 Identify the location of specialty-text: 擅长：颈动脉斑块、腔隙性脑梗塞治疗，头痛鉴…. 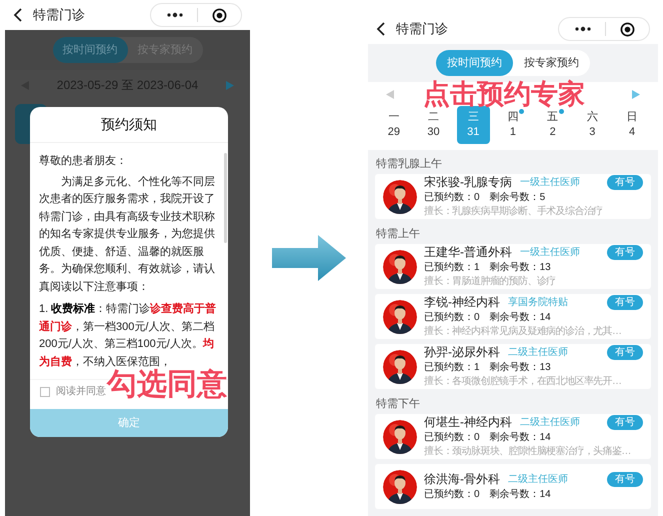
(528, 451).